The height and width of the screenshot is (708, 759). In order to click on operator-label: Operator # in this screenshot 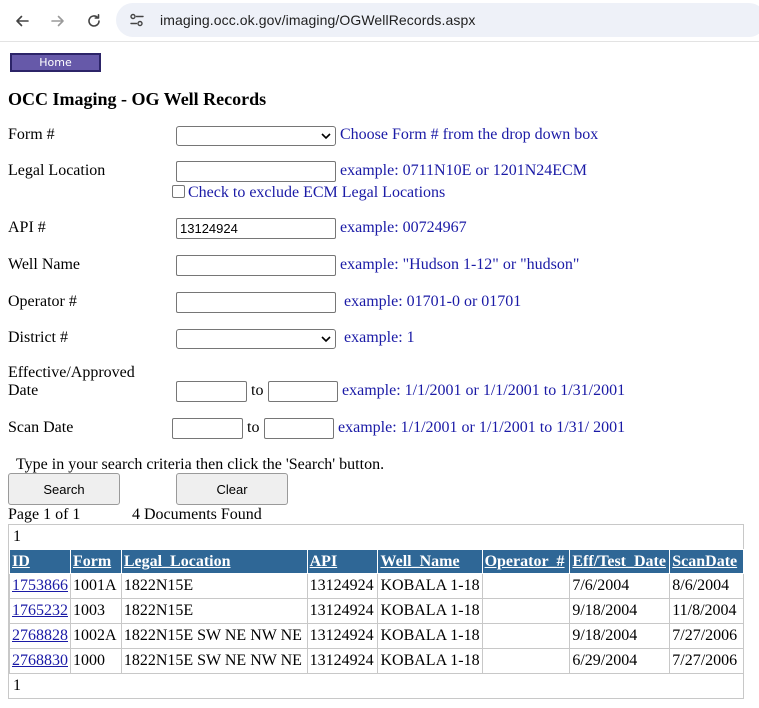, I will do `click(42, 301)`.